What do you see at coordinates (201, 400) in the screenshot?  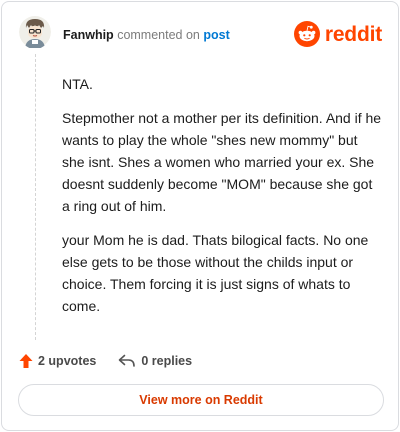 I see `view-more-button: View more on Reddit` at bounding box center [201, 400].